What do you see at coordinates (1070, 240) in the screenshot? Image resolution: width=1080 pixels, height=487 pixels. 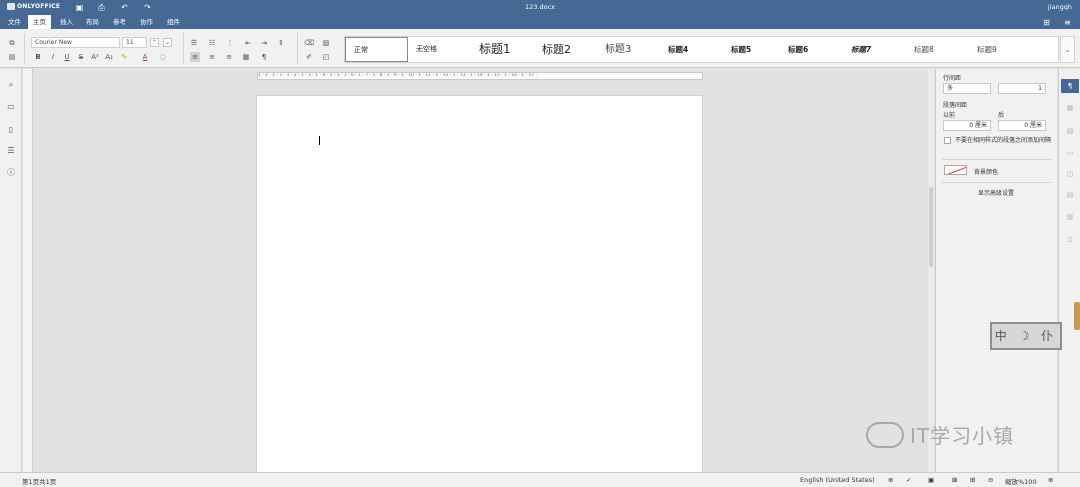 I see `signature-settings-icon: ⊡` at bounding box center [1070, 240].